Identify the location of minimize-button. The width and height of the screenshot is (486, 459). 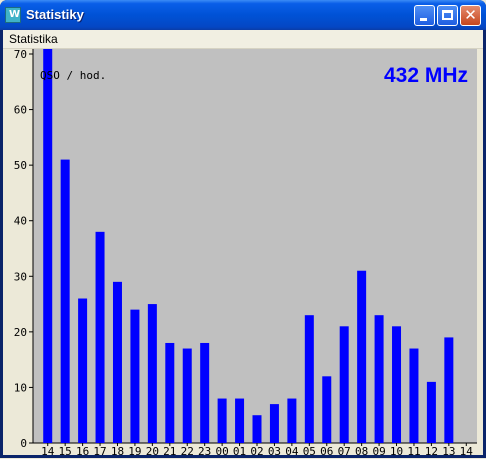
(424, 15).